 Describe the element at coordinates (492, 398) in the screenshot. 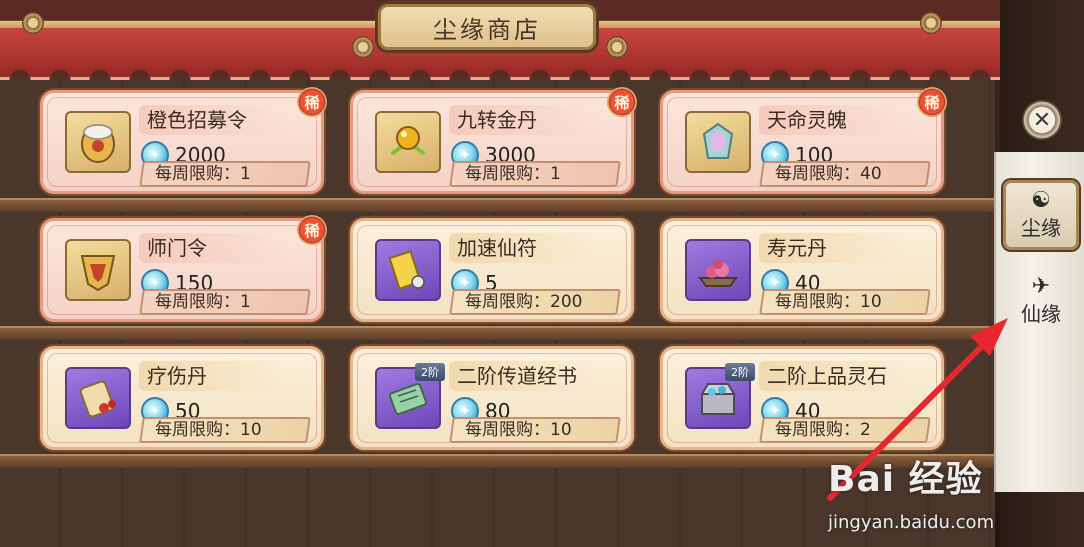

I see `shop-item-card: 2阶 二阶传道经书 ✦ 80 每周限购：10` at that location.